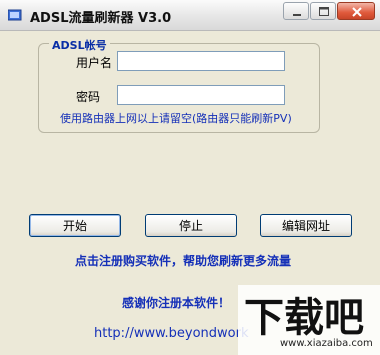 The image size is (380, 355). What do you see at coordinates (296, 11) in the screenshot?
I see `minimize-button` at bounding box center [296, 11].